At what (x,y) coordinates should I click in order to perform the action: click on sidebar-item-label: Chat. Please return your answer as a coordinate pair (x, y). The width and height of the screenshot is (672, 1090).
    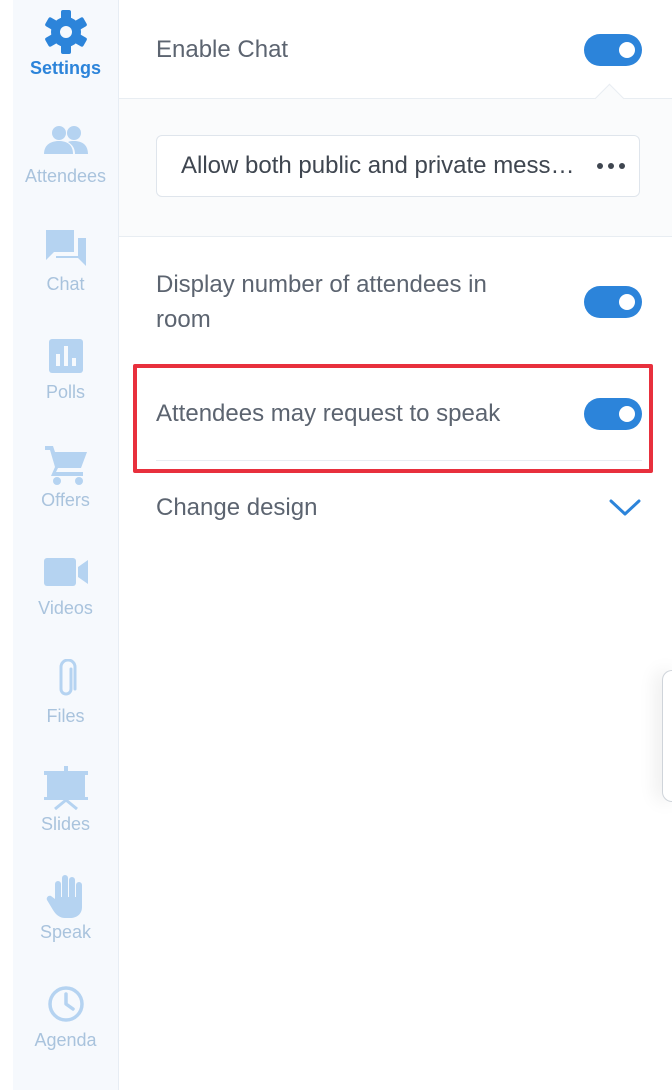
    Looking at the image, I should click on (65, 284).